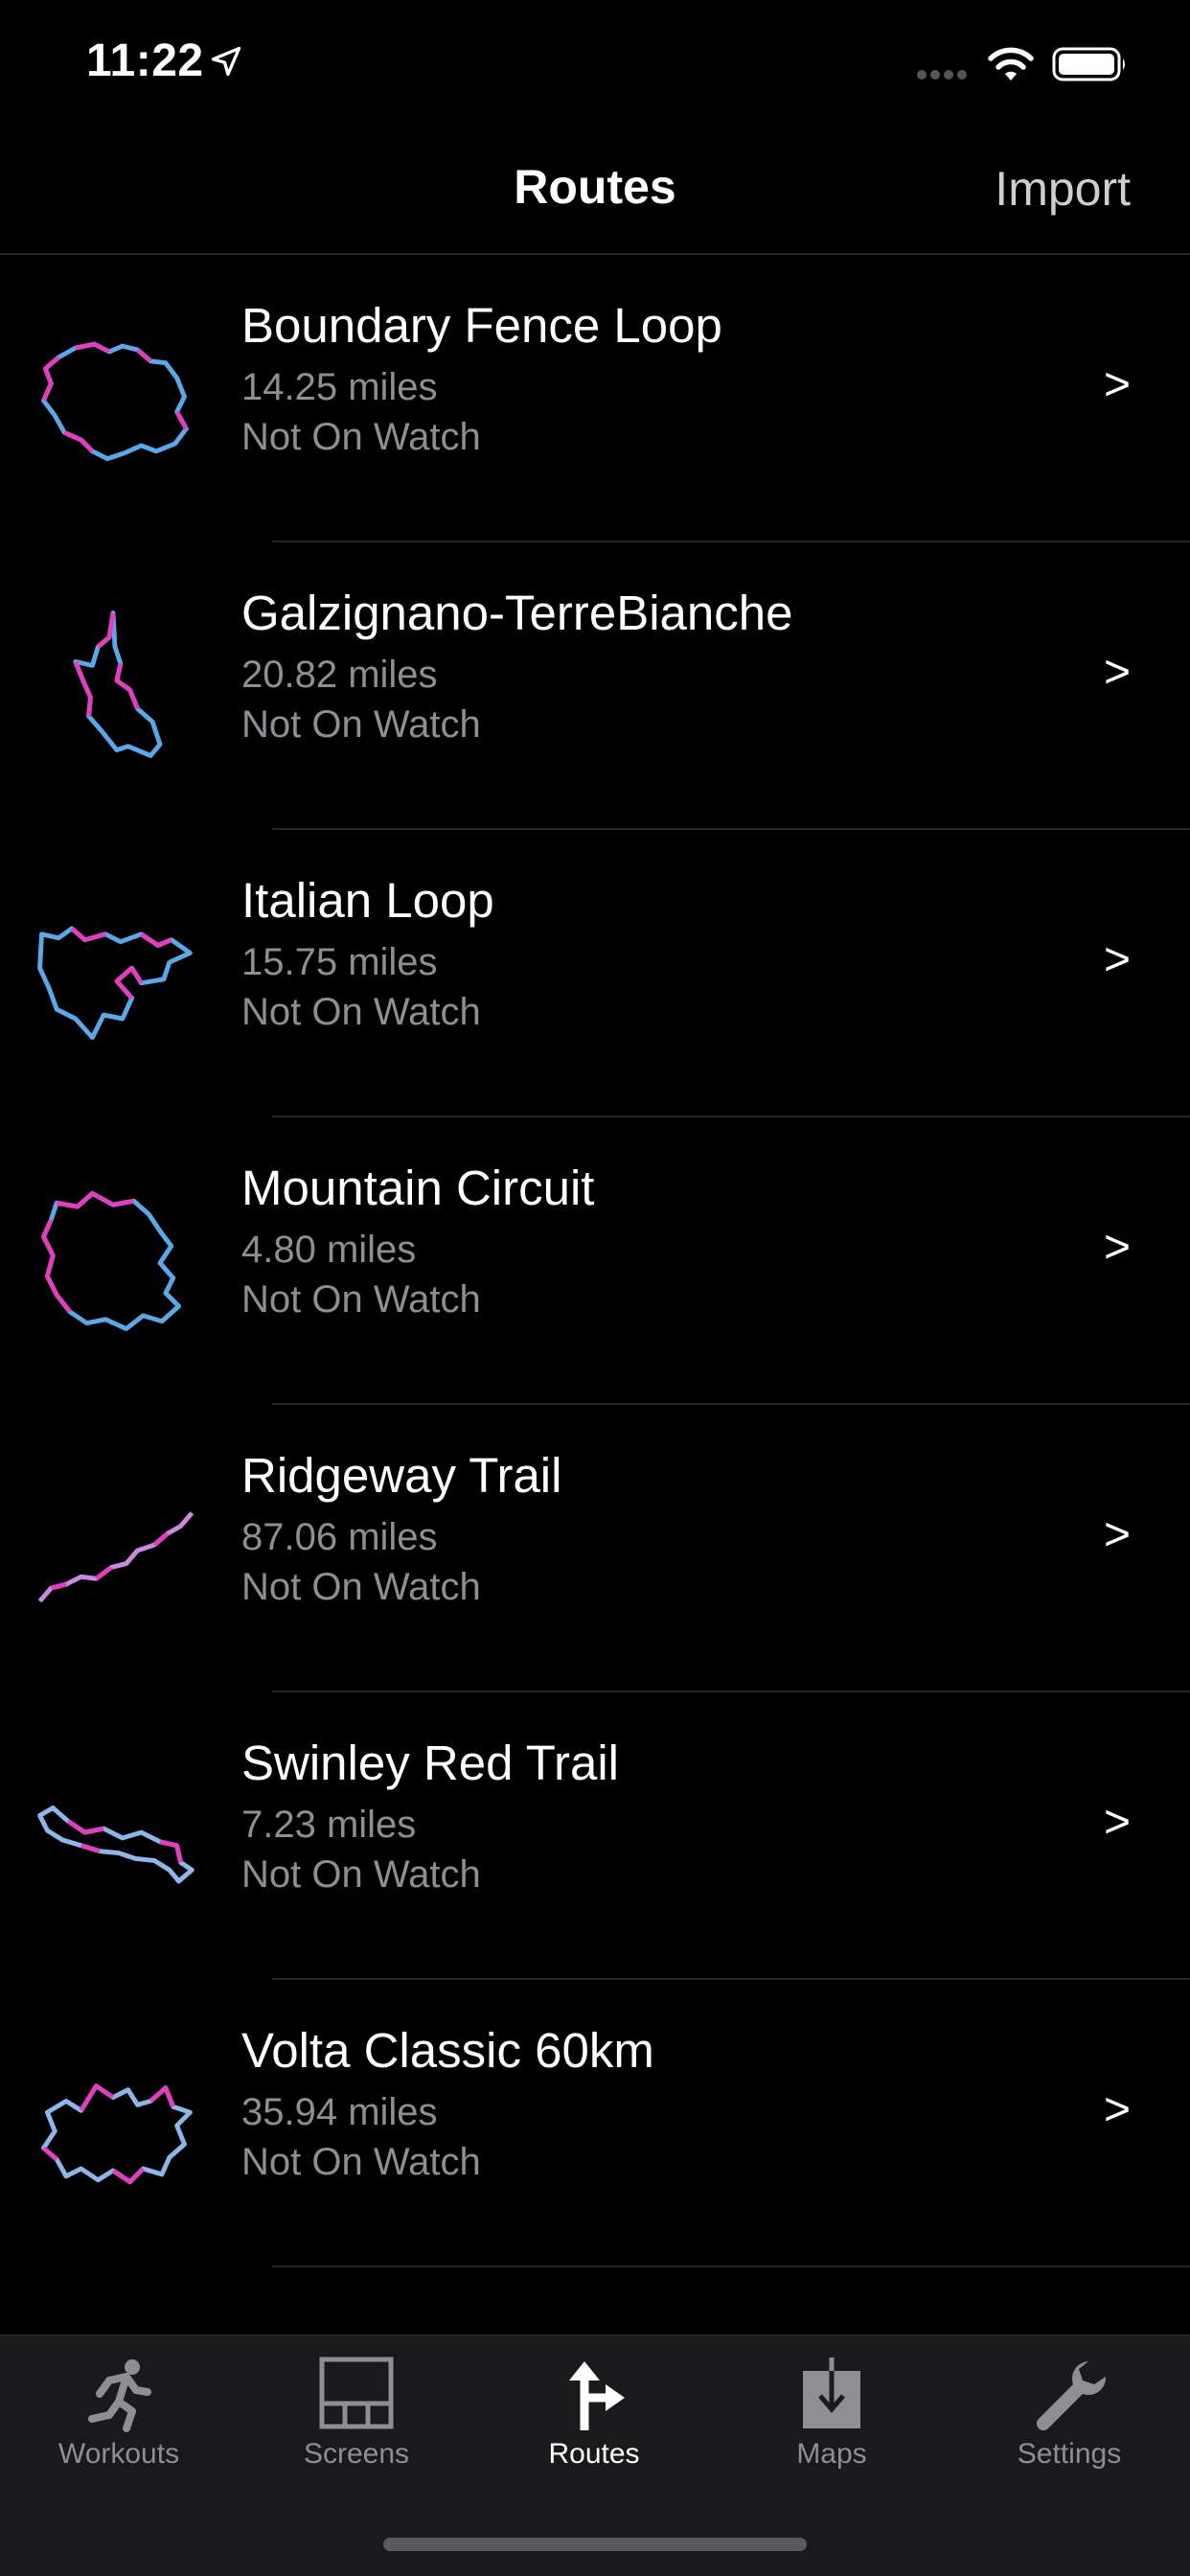 Image resolution: width=1190 pixels, height=2576 pixels. Describe the element at coordinates (594, 2454) in the screenshot. I see `tab-label: Routes` at that location.